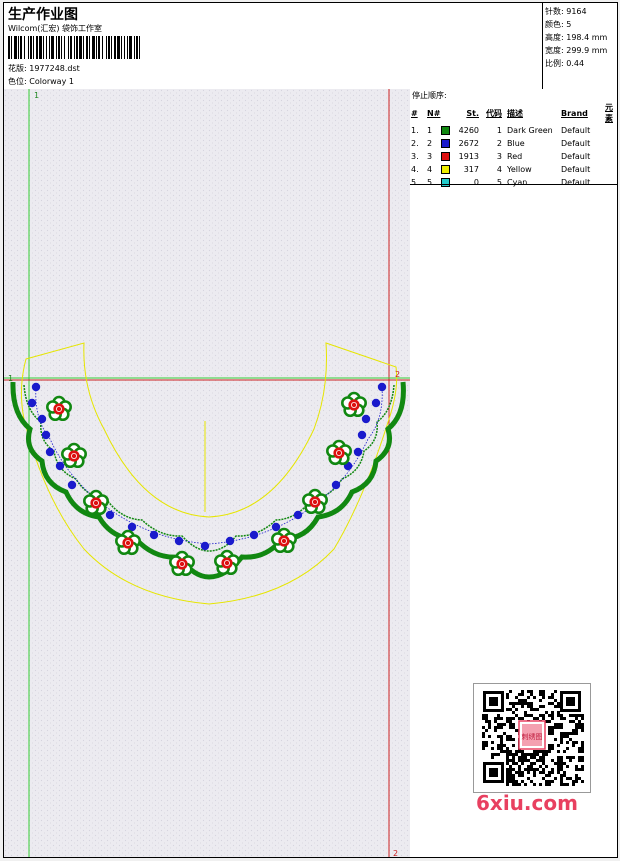  What do you see at coordinates (519, 169) in the screenshot?
I see `row-desc: Yellow` at bounding box center [519, 169].